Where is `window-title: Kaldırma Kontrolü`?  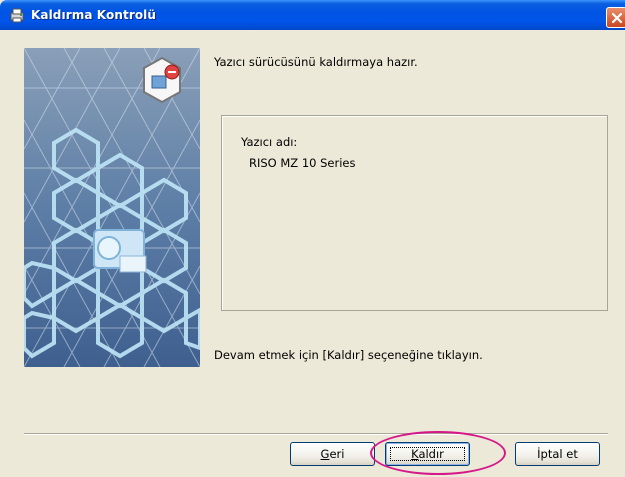 window-title: Kaldırma Kontrolü is located at coordinates (94, 15).